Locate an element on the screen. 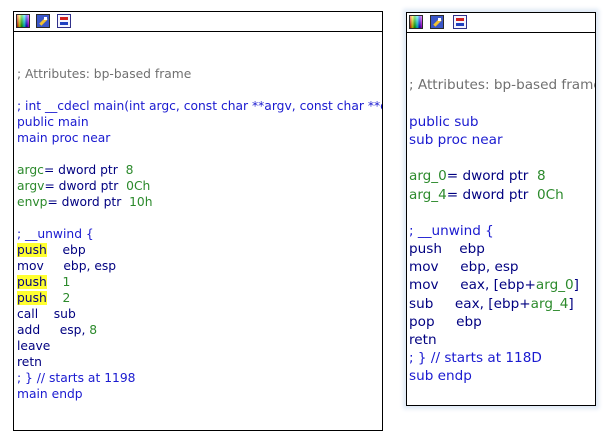  code-line: arg_4= dword ptr 0Ch is located at coordinates (502, 195).